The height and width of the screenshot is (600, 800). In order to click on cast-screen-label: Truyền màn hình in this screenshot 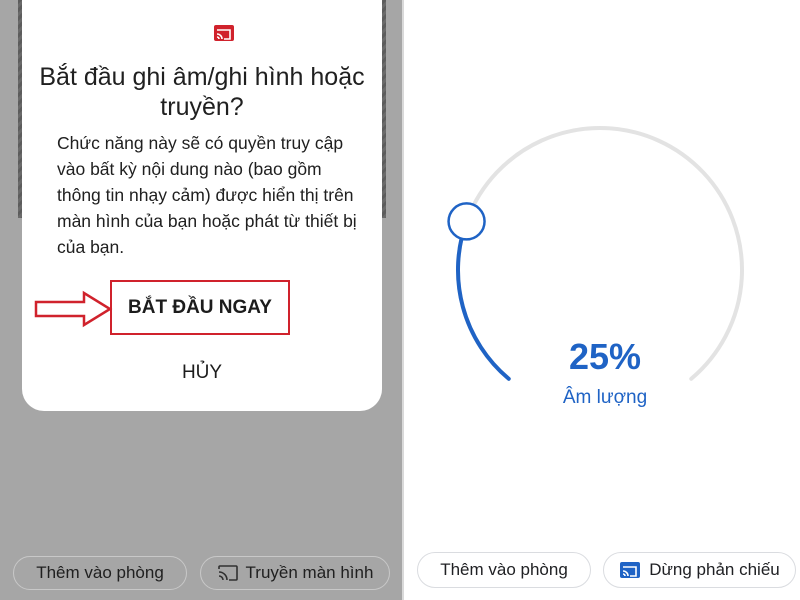, I will do `click(309, 572)`.